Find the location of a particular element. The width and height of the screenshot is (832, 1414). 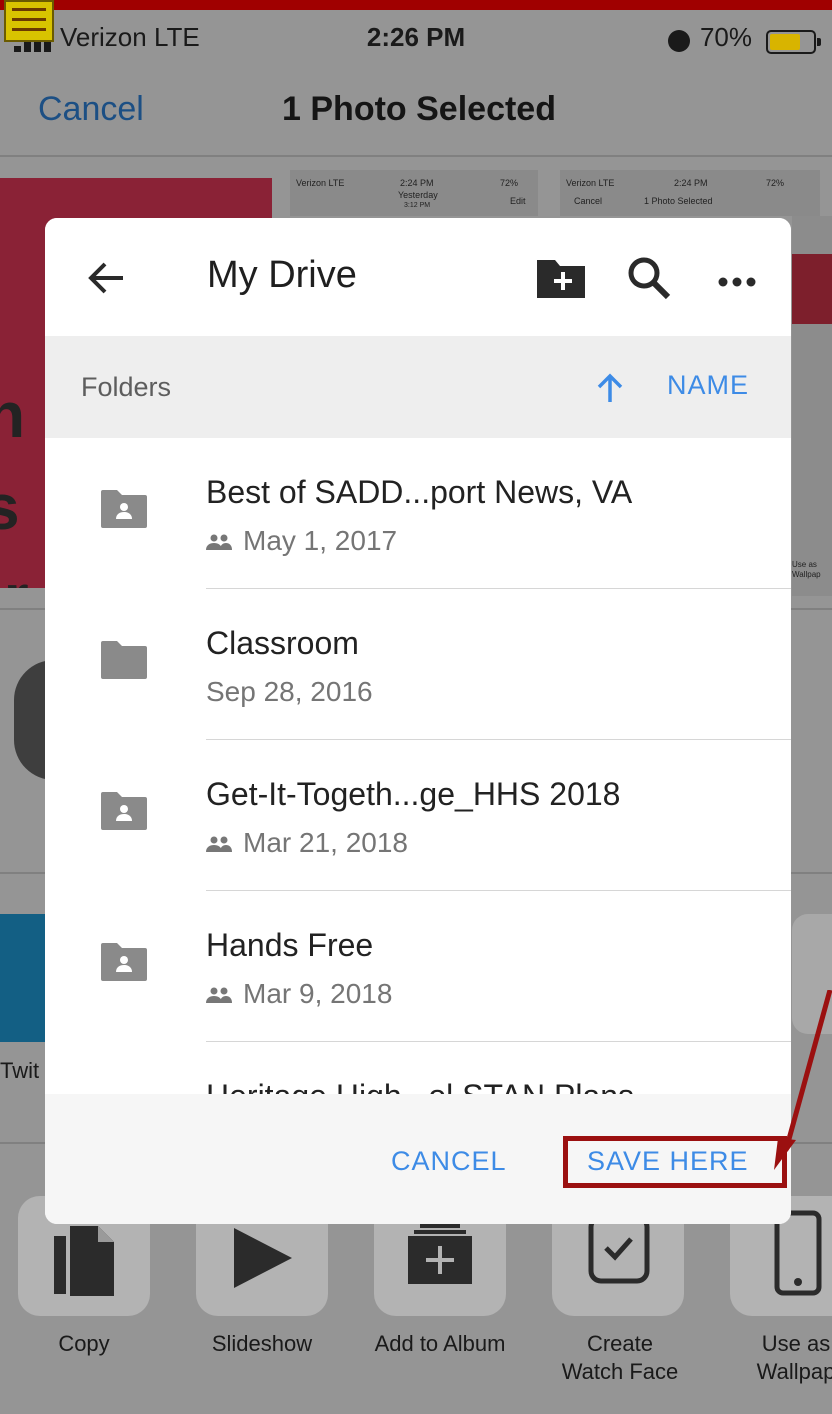

nav-divider is located at coordinates (416, 156).